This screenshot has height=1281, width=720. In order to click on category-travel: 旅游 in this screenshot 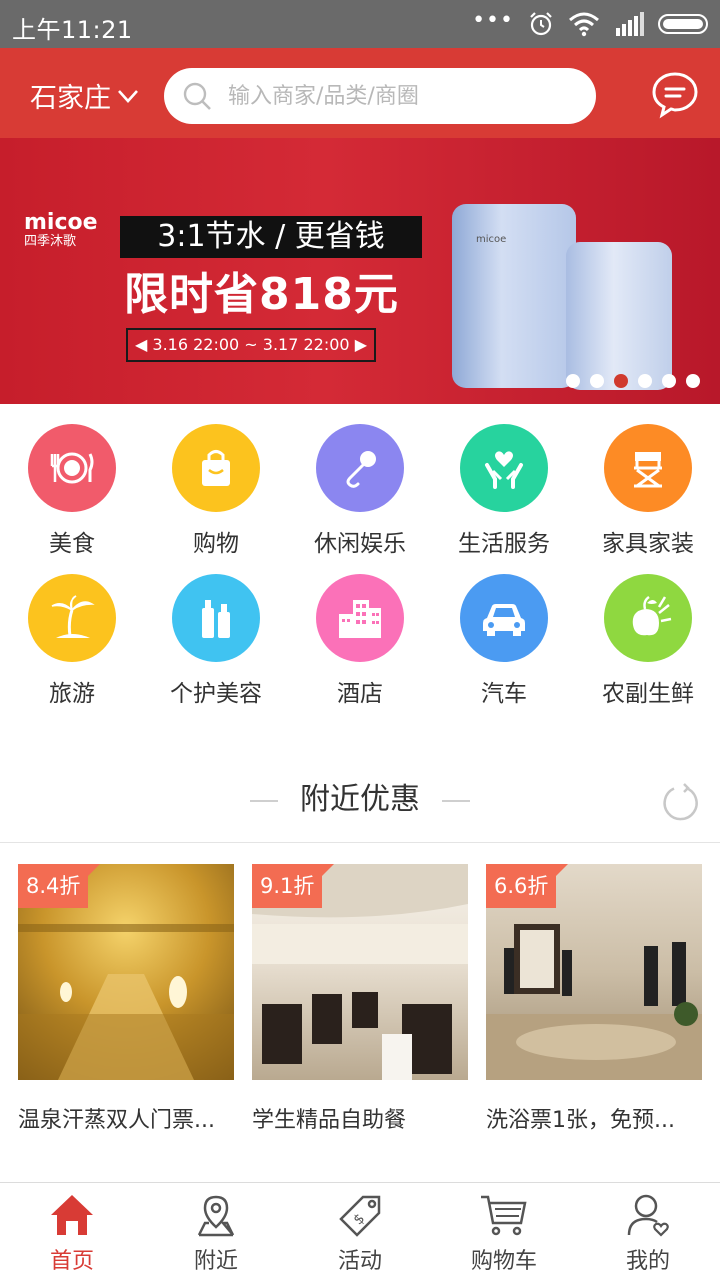, I will do `click(72, 631)`.